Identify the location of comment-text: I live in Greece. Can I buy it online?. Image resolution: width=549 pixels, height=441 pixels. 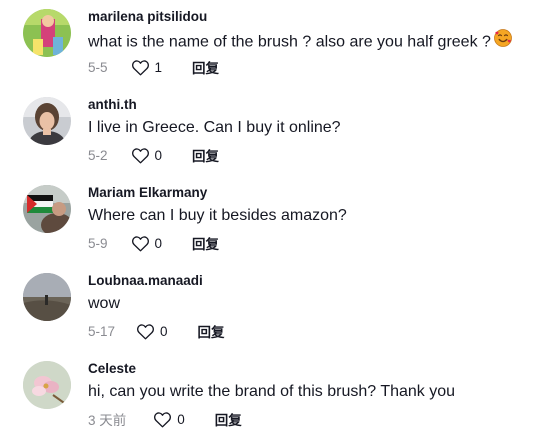
(214, 127).